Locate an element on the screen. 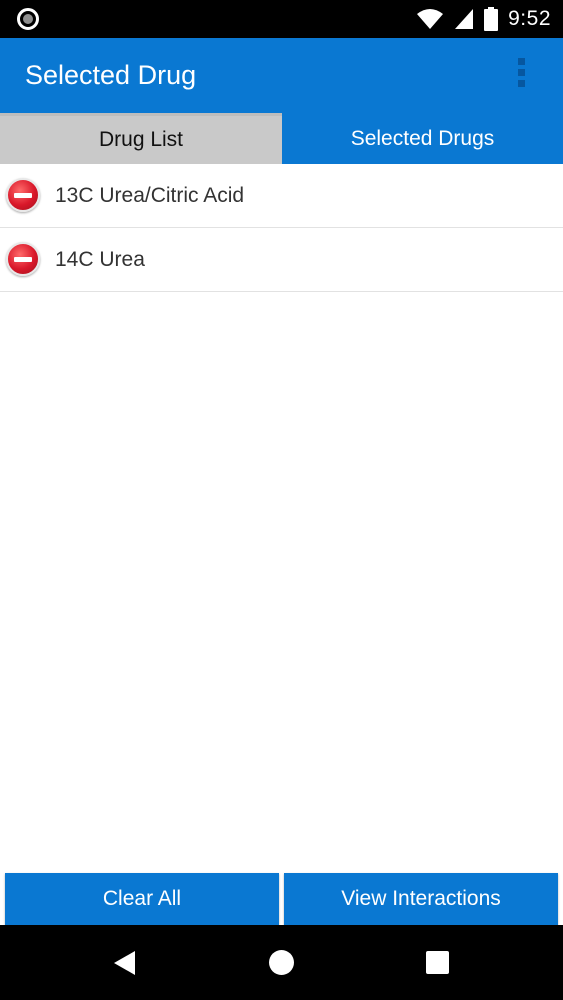 The image size is (563, 1000). list-item: 14C Urea is located at coordinates (281, 260).